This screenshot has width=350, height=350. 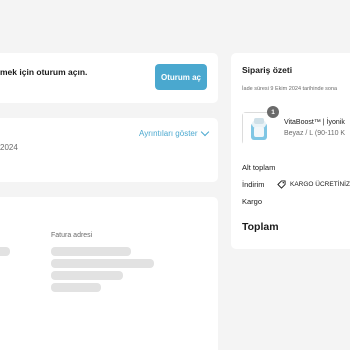 I want to click on subtotal-label: Alt toplam, so click(x=259, y=167).